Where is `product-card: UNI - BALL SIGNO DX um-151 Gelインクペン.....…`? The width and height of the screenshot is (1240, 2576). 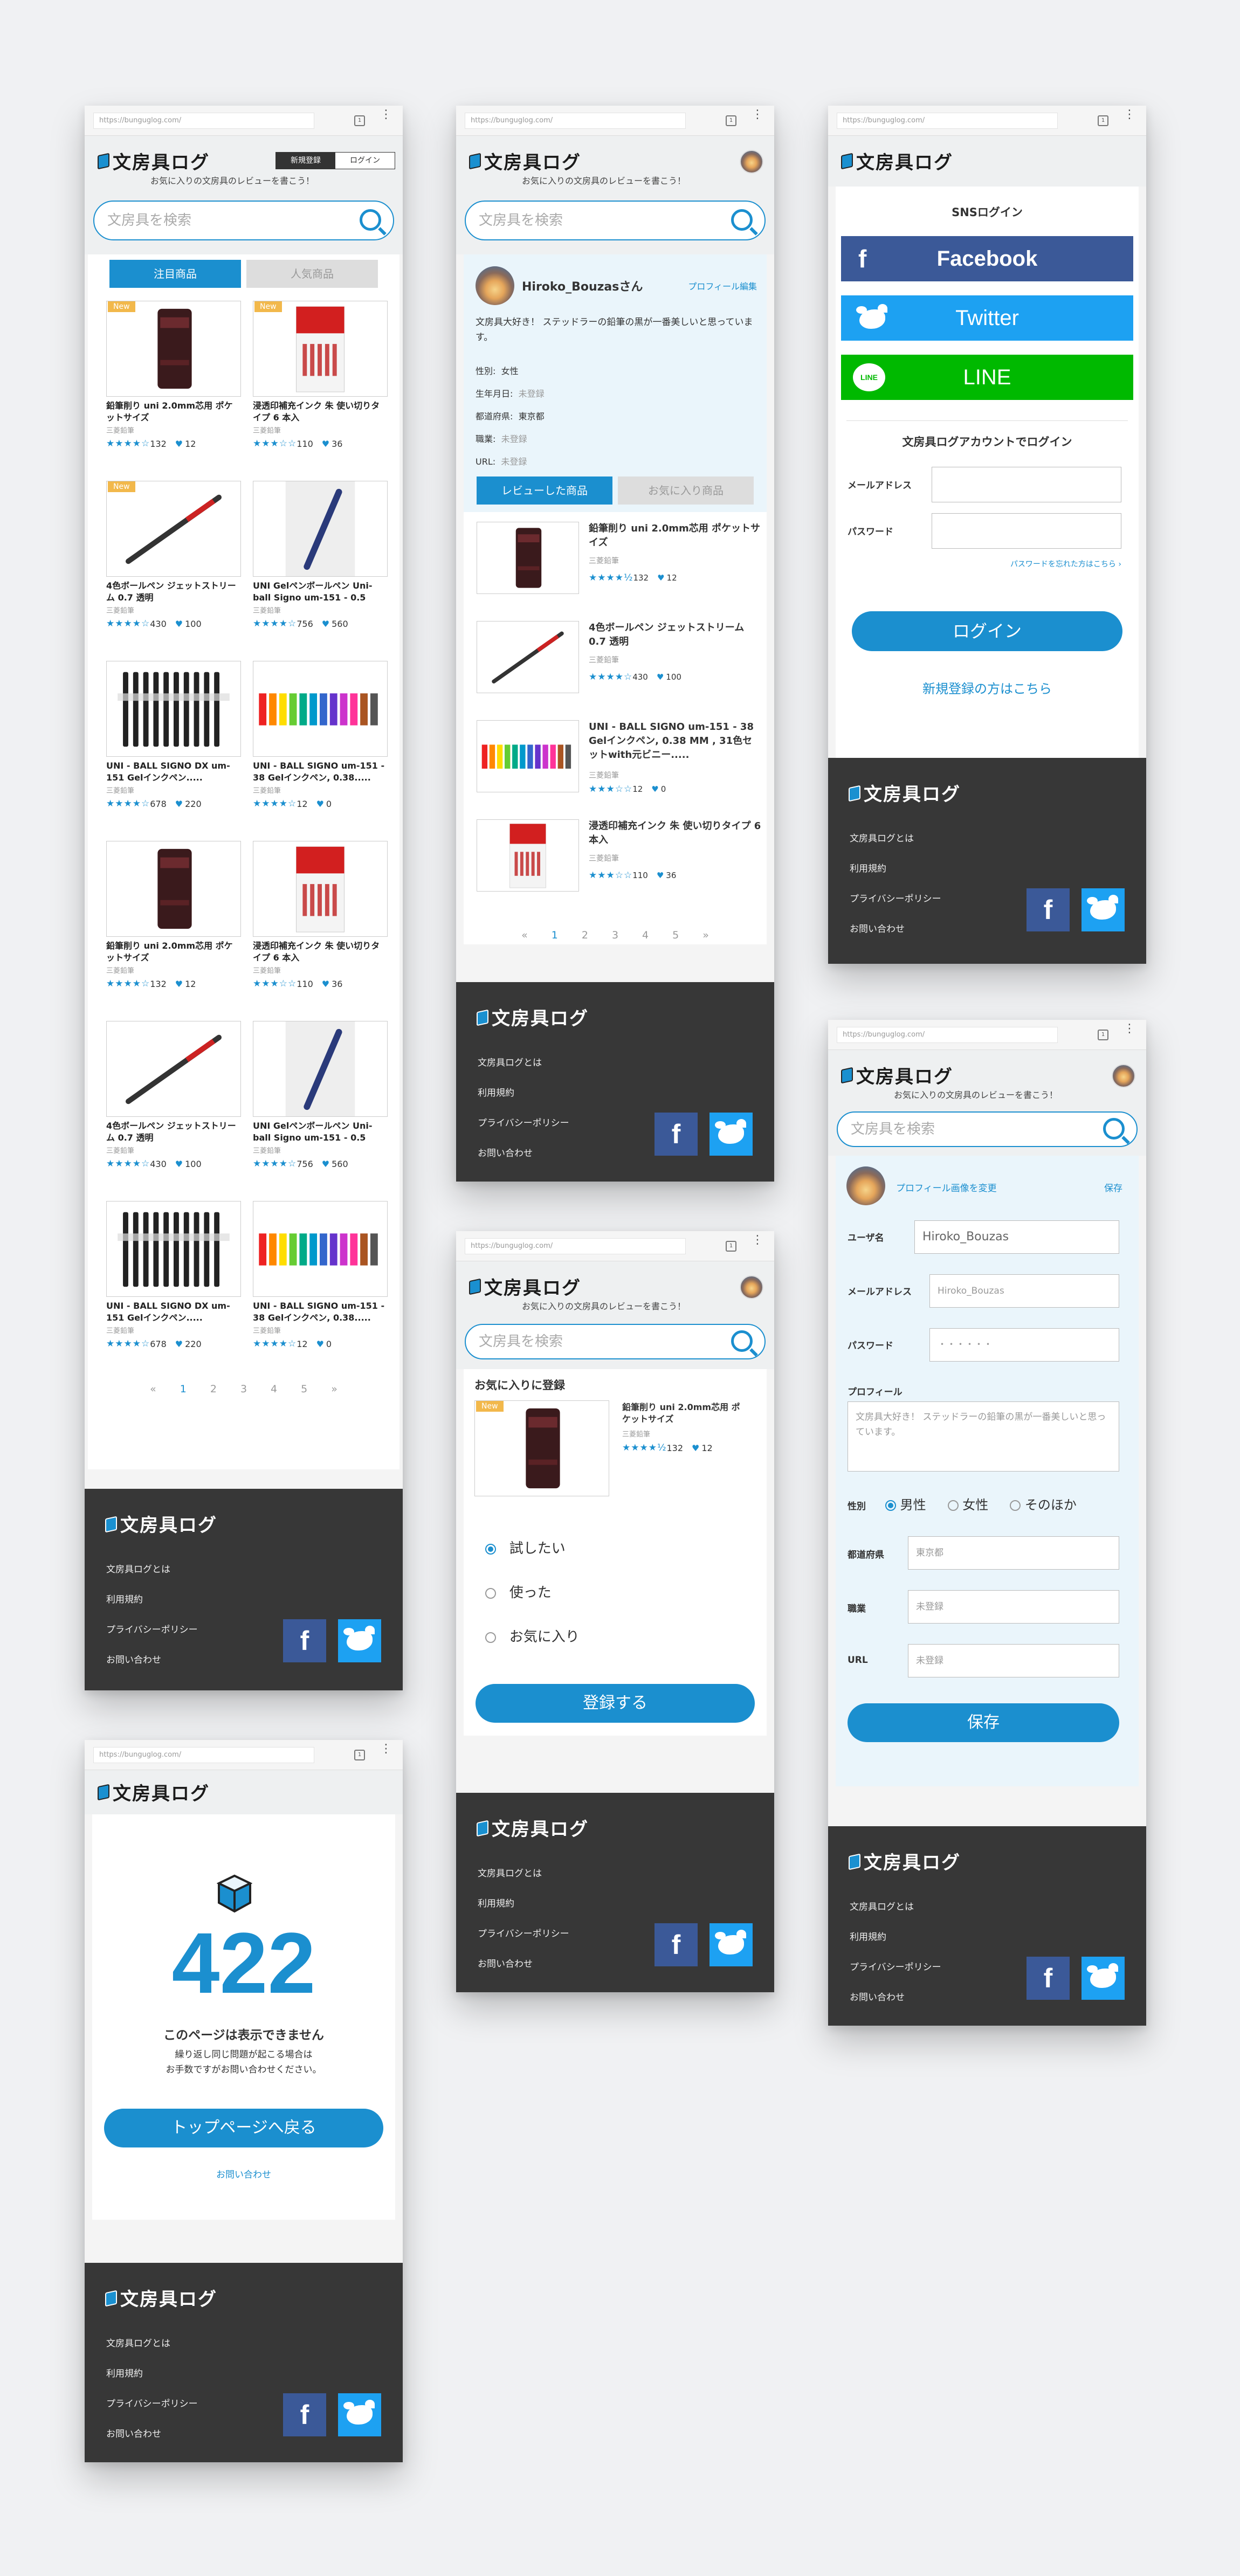 product-card: UNI - BALL SIGNO DX um-151 Gelインクペン.....… is located at coordinates (173, 1287).